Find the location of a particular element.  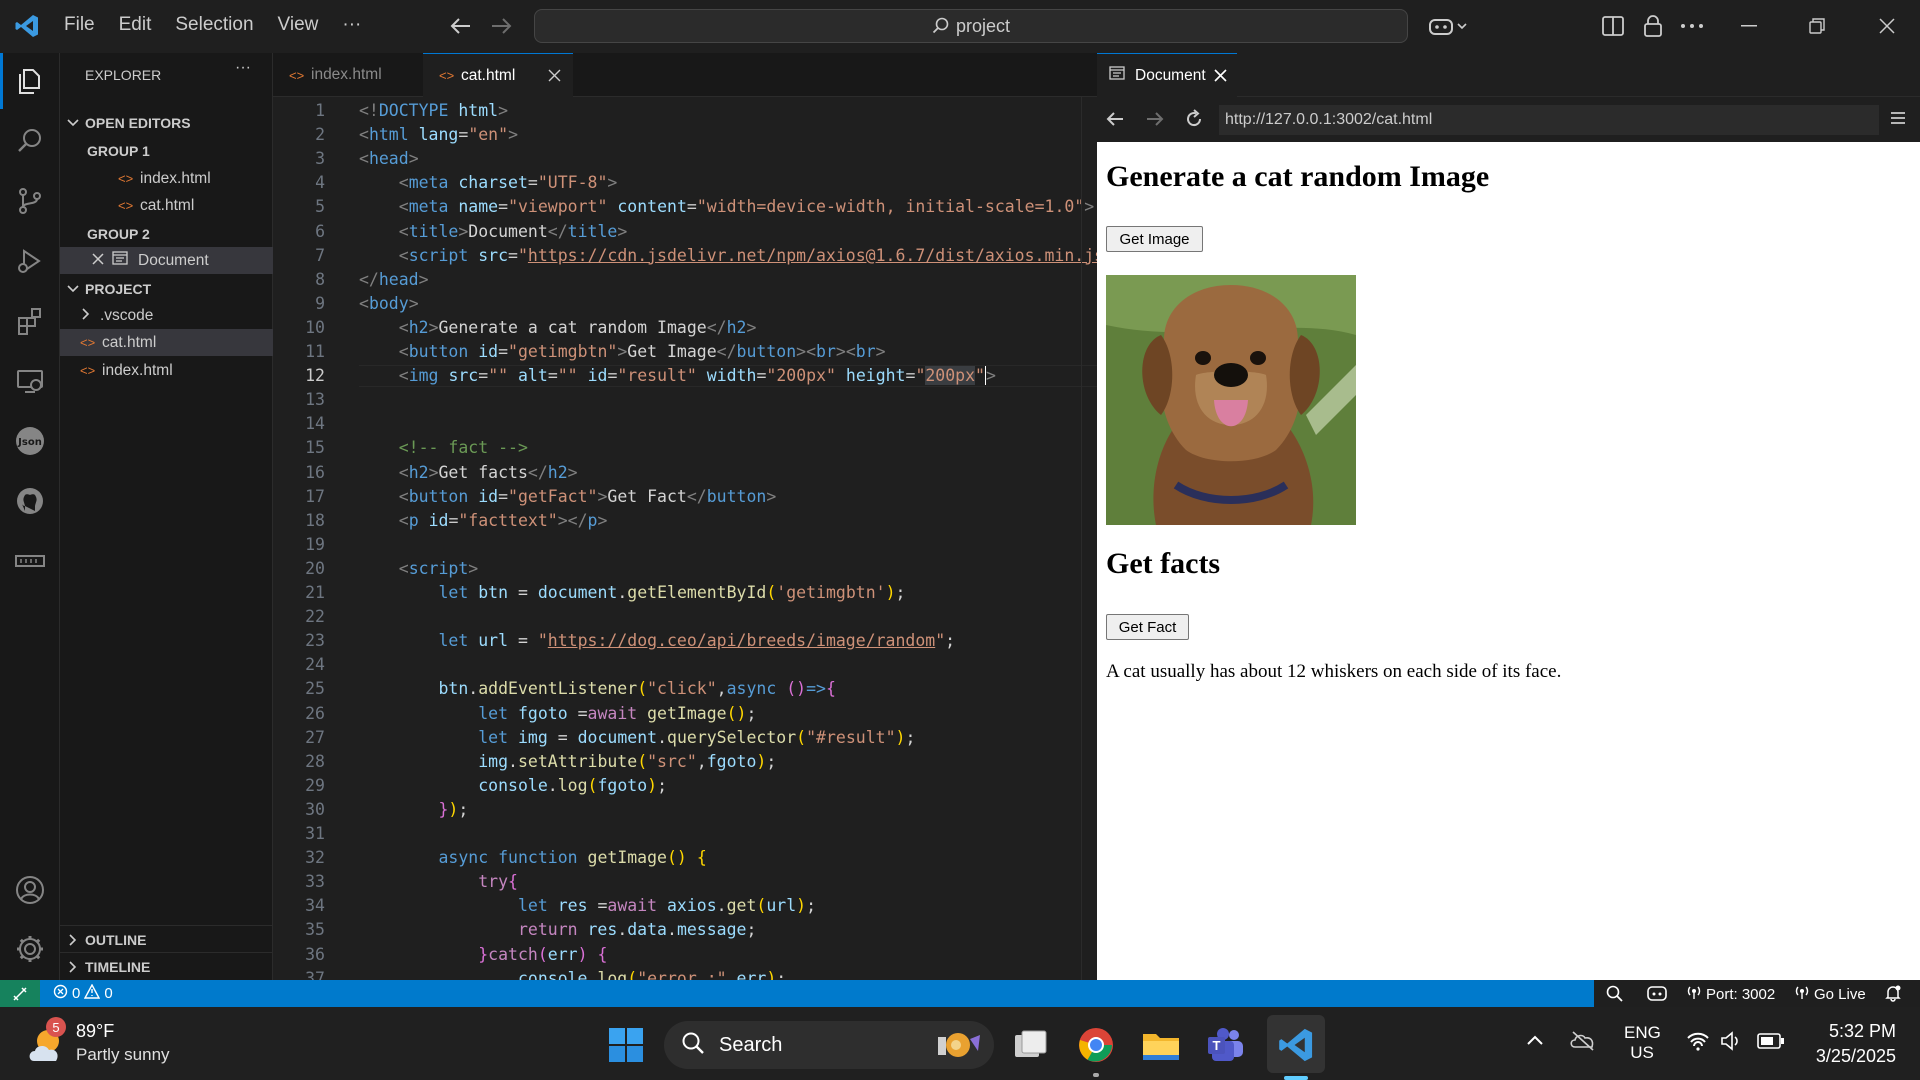

menu-edit: Edit is located at coordinates (135, 25).